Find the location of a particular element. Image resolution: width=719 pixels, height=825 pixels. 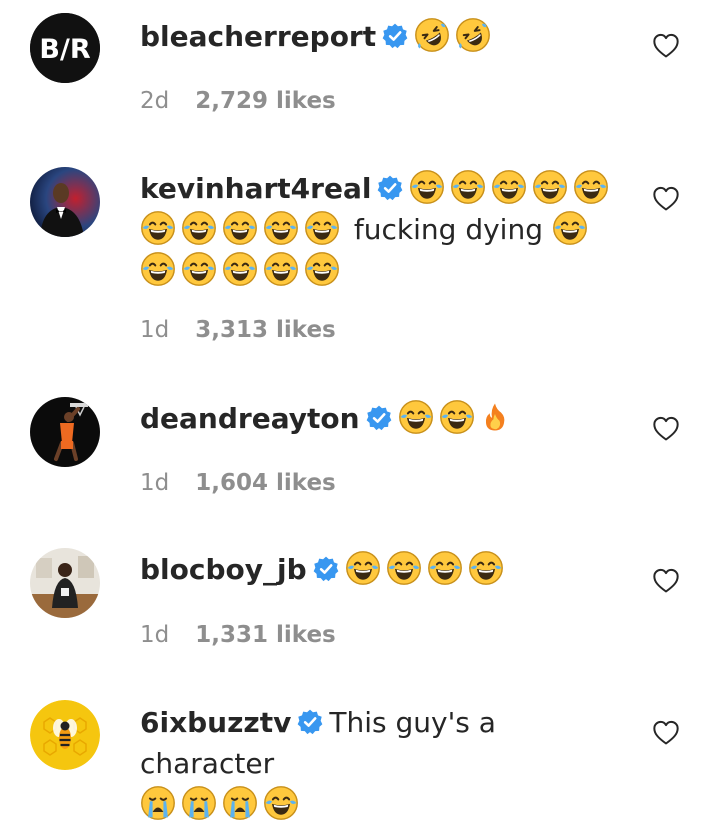

like-count: 1,604 likes is located at coordinates (265, 483).